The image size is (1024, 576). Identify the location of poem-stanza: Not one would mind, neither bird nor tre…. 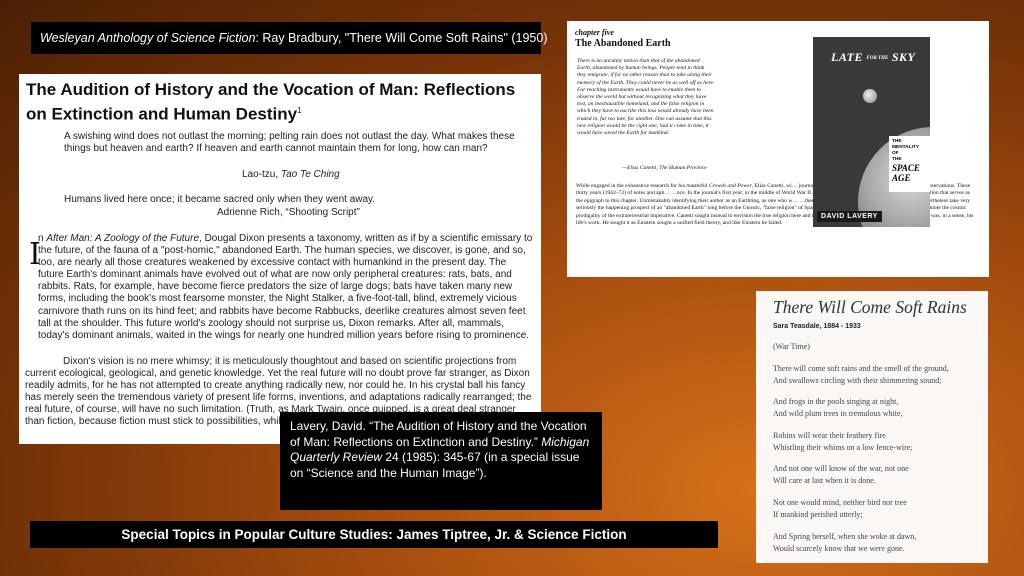
(840, 508).